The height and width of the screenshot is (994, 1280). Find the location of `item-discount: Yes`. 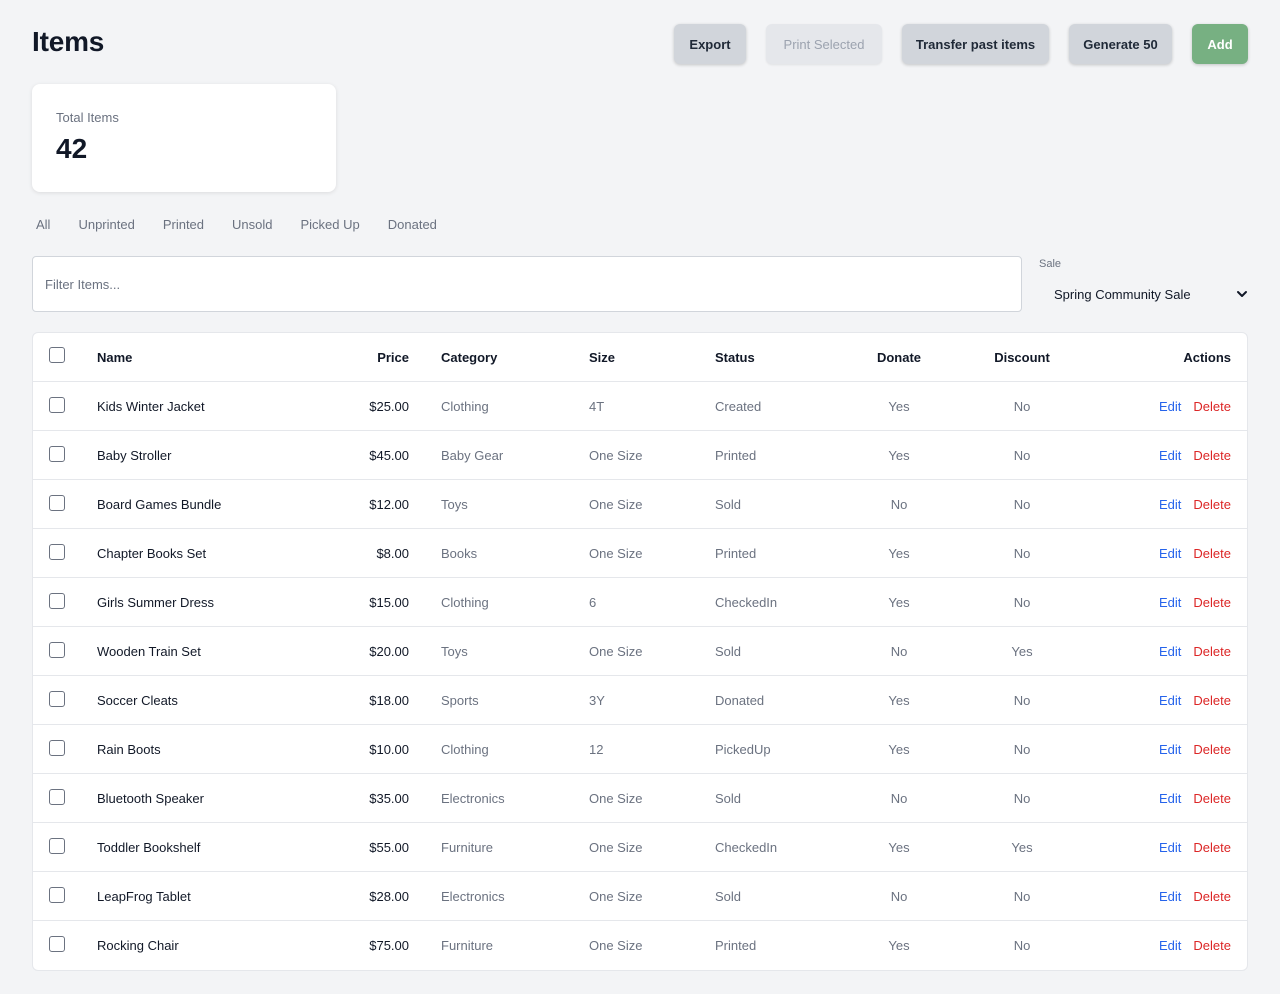

item-discount: Yes is located at coordinates (1022, 651).